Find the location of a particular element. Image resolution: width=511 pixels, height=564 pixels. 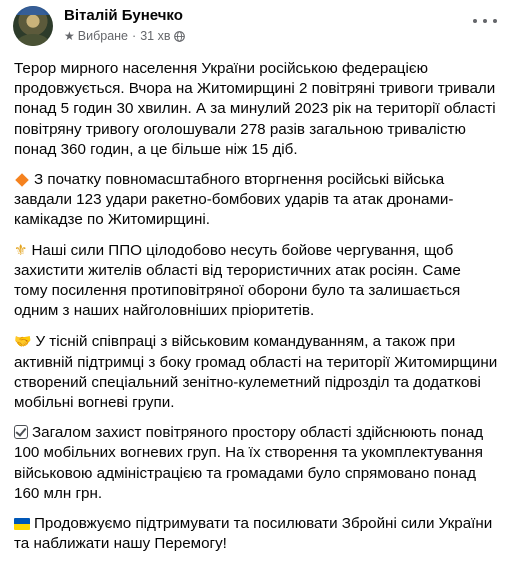

post-header: Віталій Бунечко ★ Вибране · 31 хв is located at coordinates (99, 26).